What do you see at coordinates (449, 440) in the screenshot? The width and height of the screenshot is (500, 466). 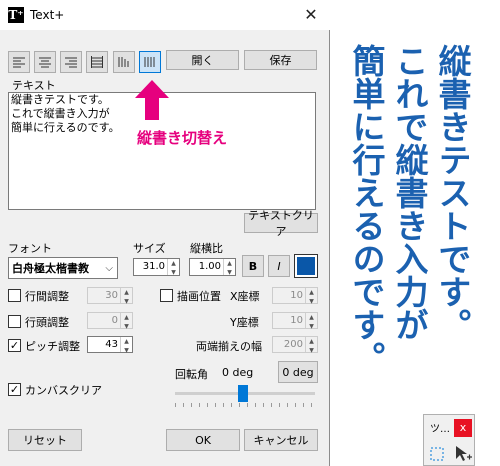 I see `mini-tool-palette: ツ… x` at bounding box center [449, 440].